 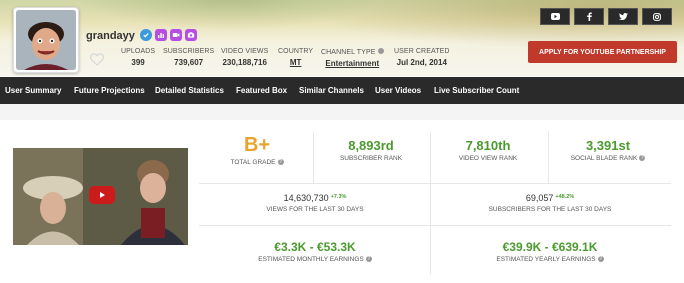 I want to click on twitter-icon, so click(x=623, y=16).